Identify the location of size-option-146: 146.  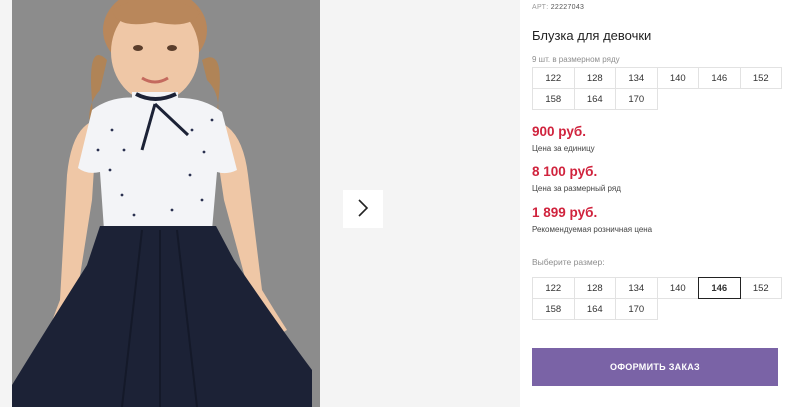
(719, 288).